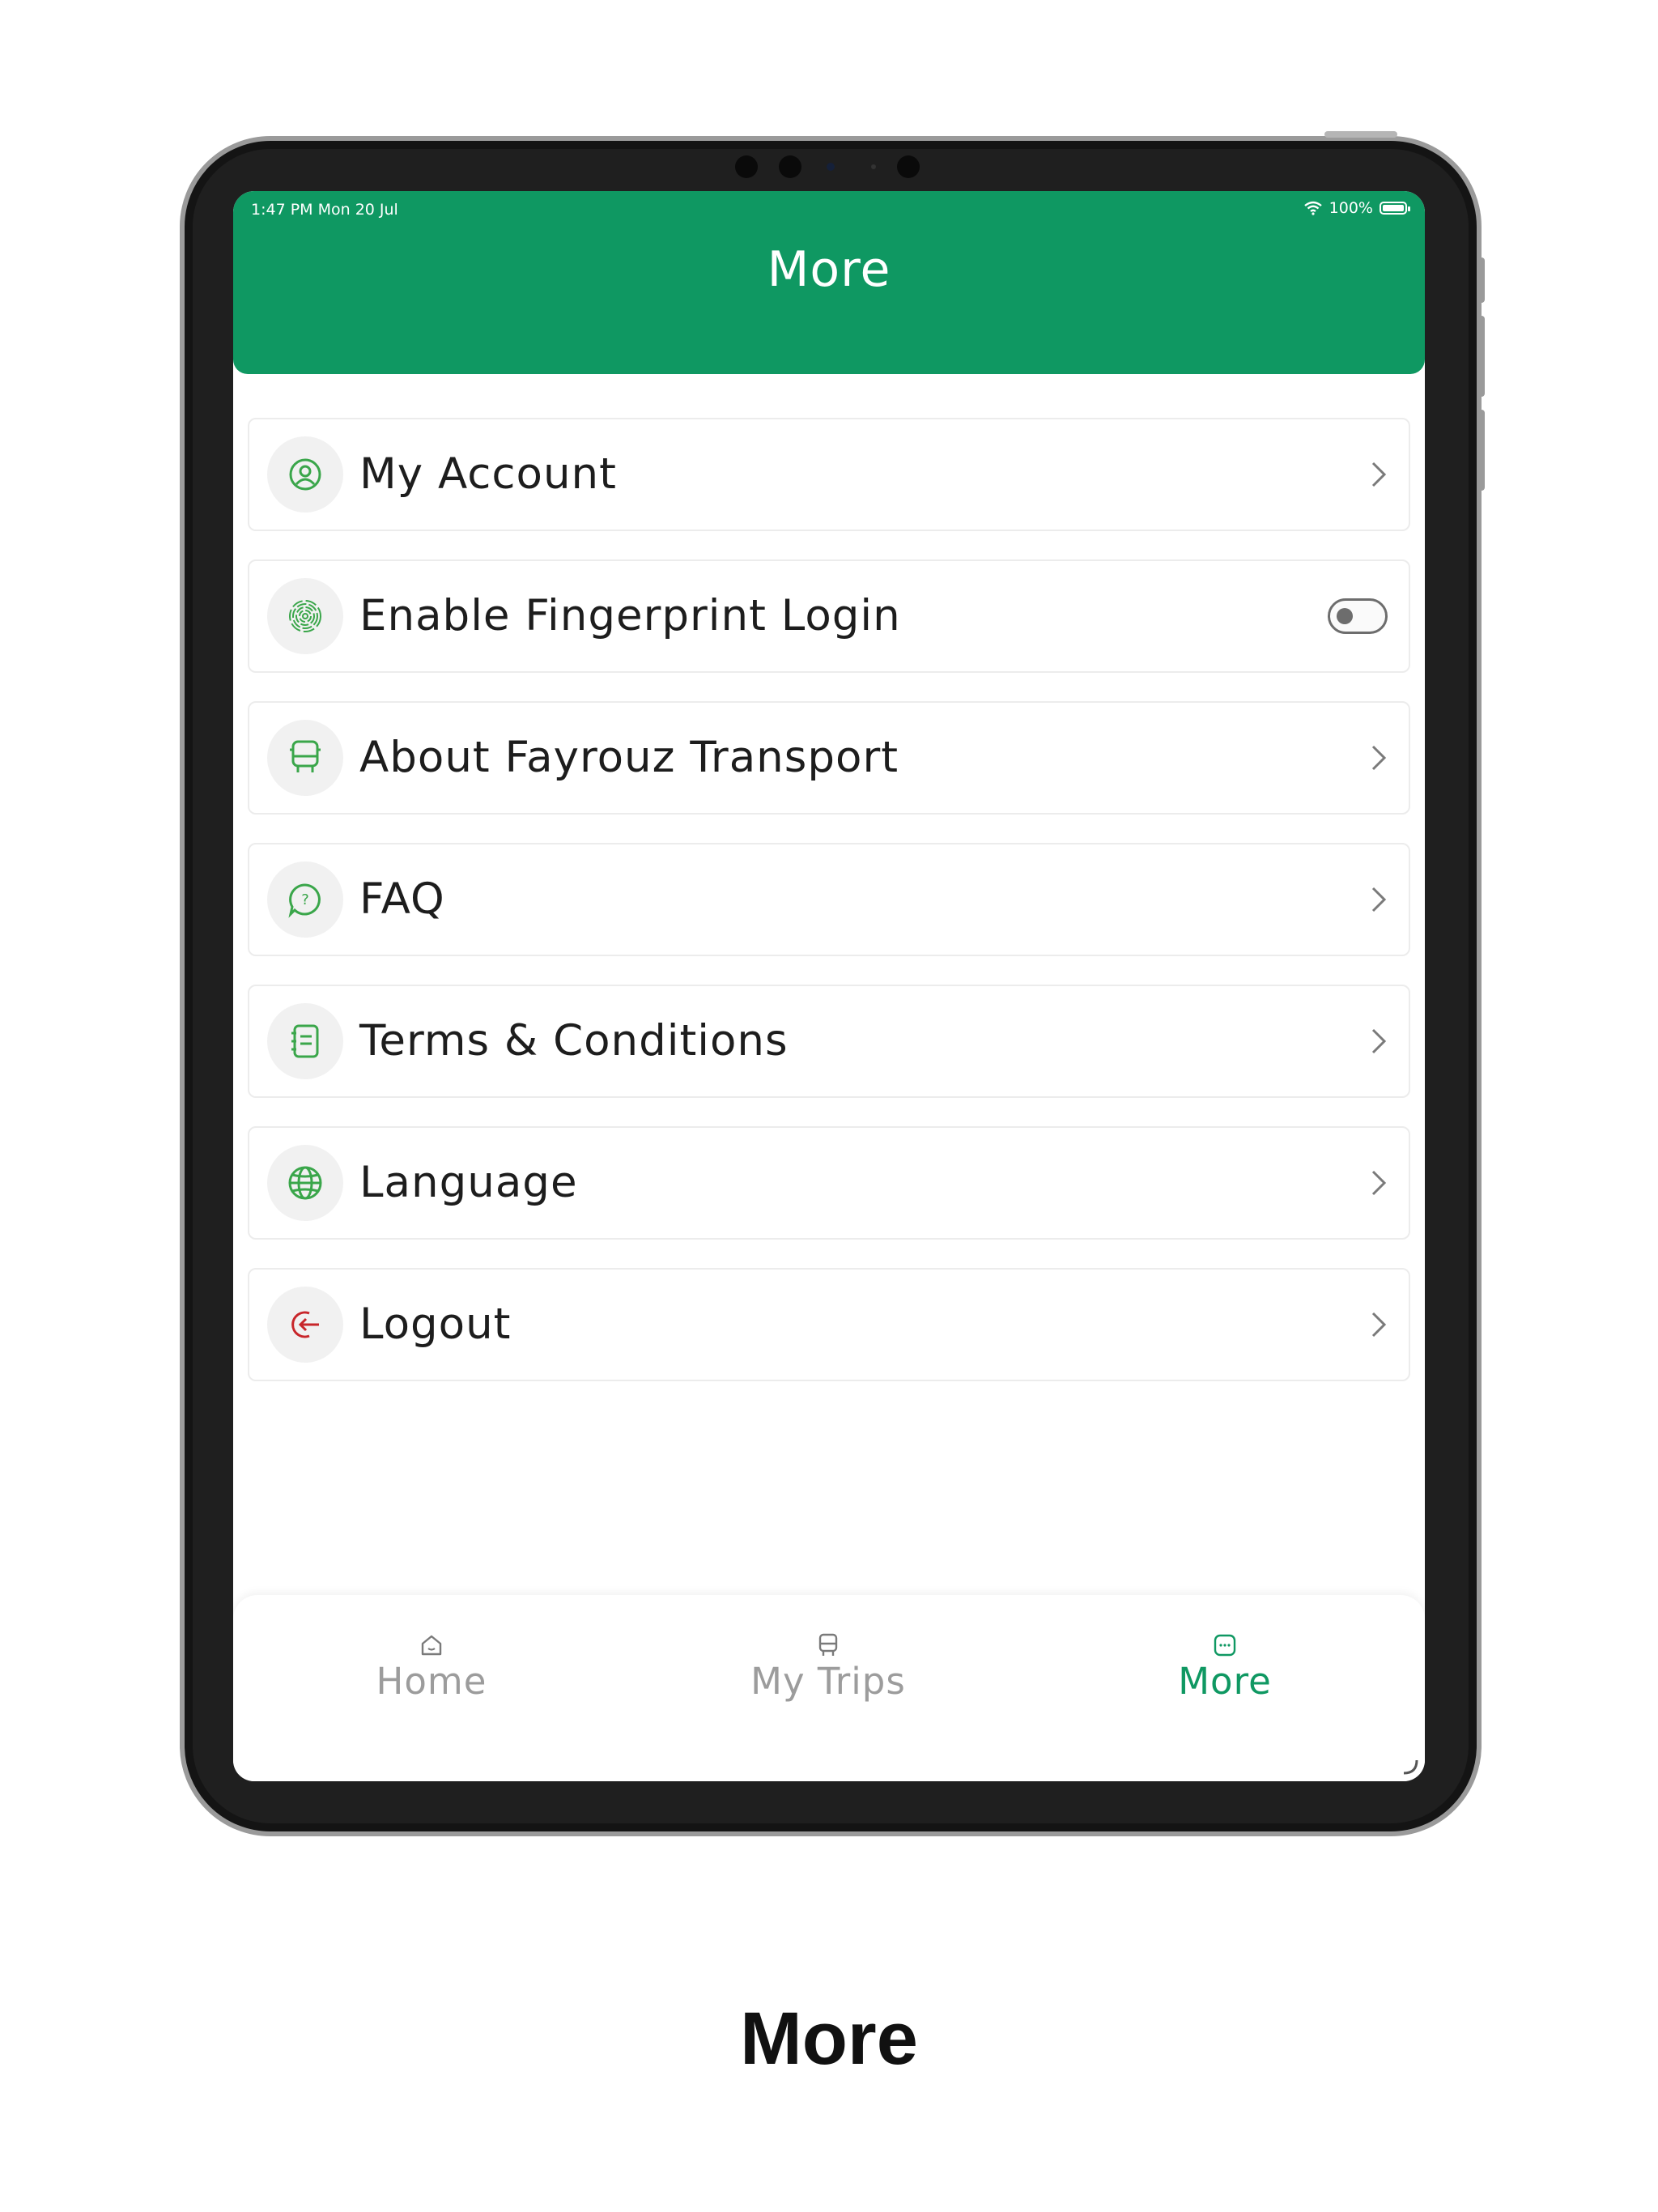  I want to click on resize-corner-icon, so click(1410, 1767).